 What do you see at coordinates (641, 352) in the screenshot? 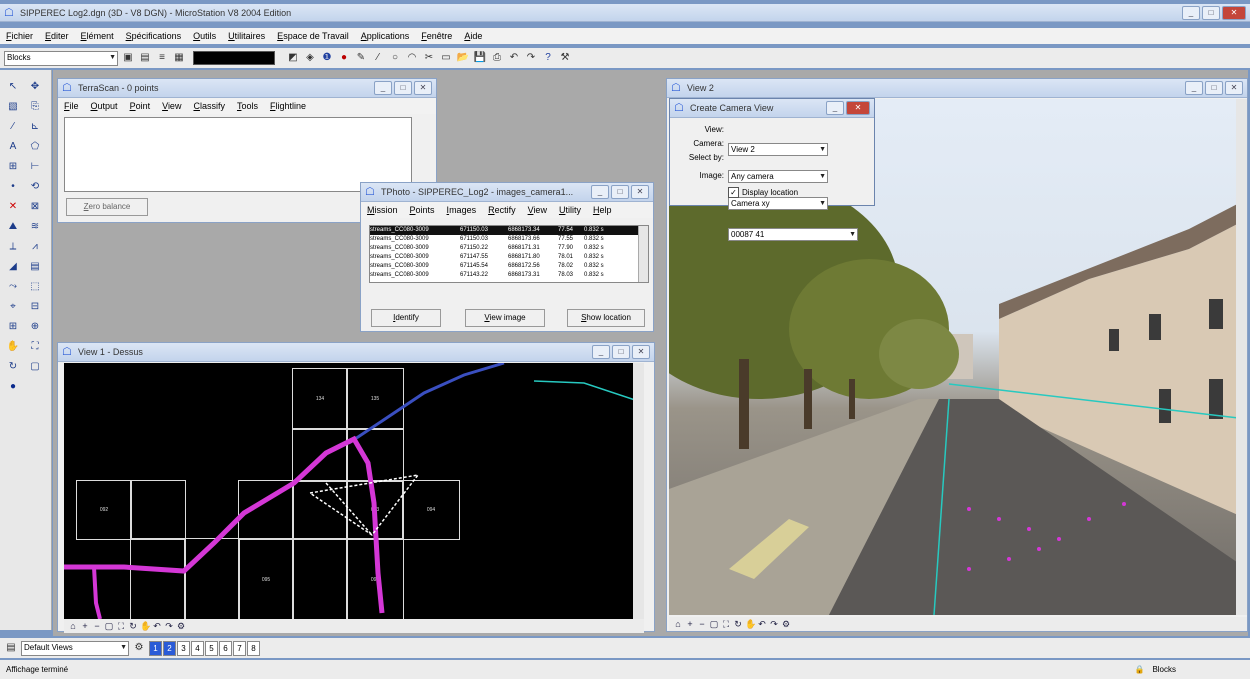
I see `view1-close-button: ✕` at bounding box center [641, 352].